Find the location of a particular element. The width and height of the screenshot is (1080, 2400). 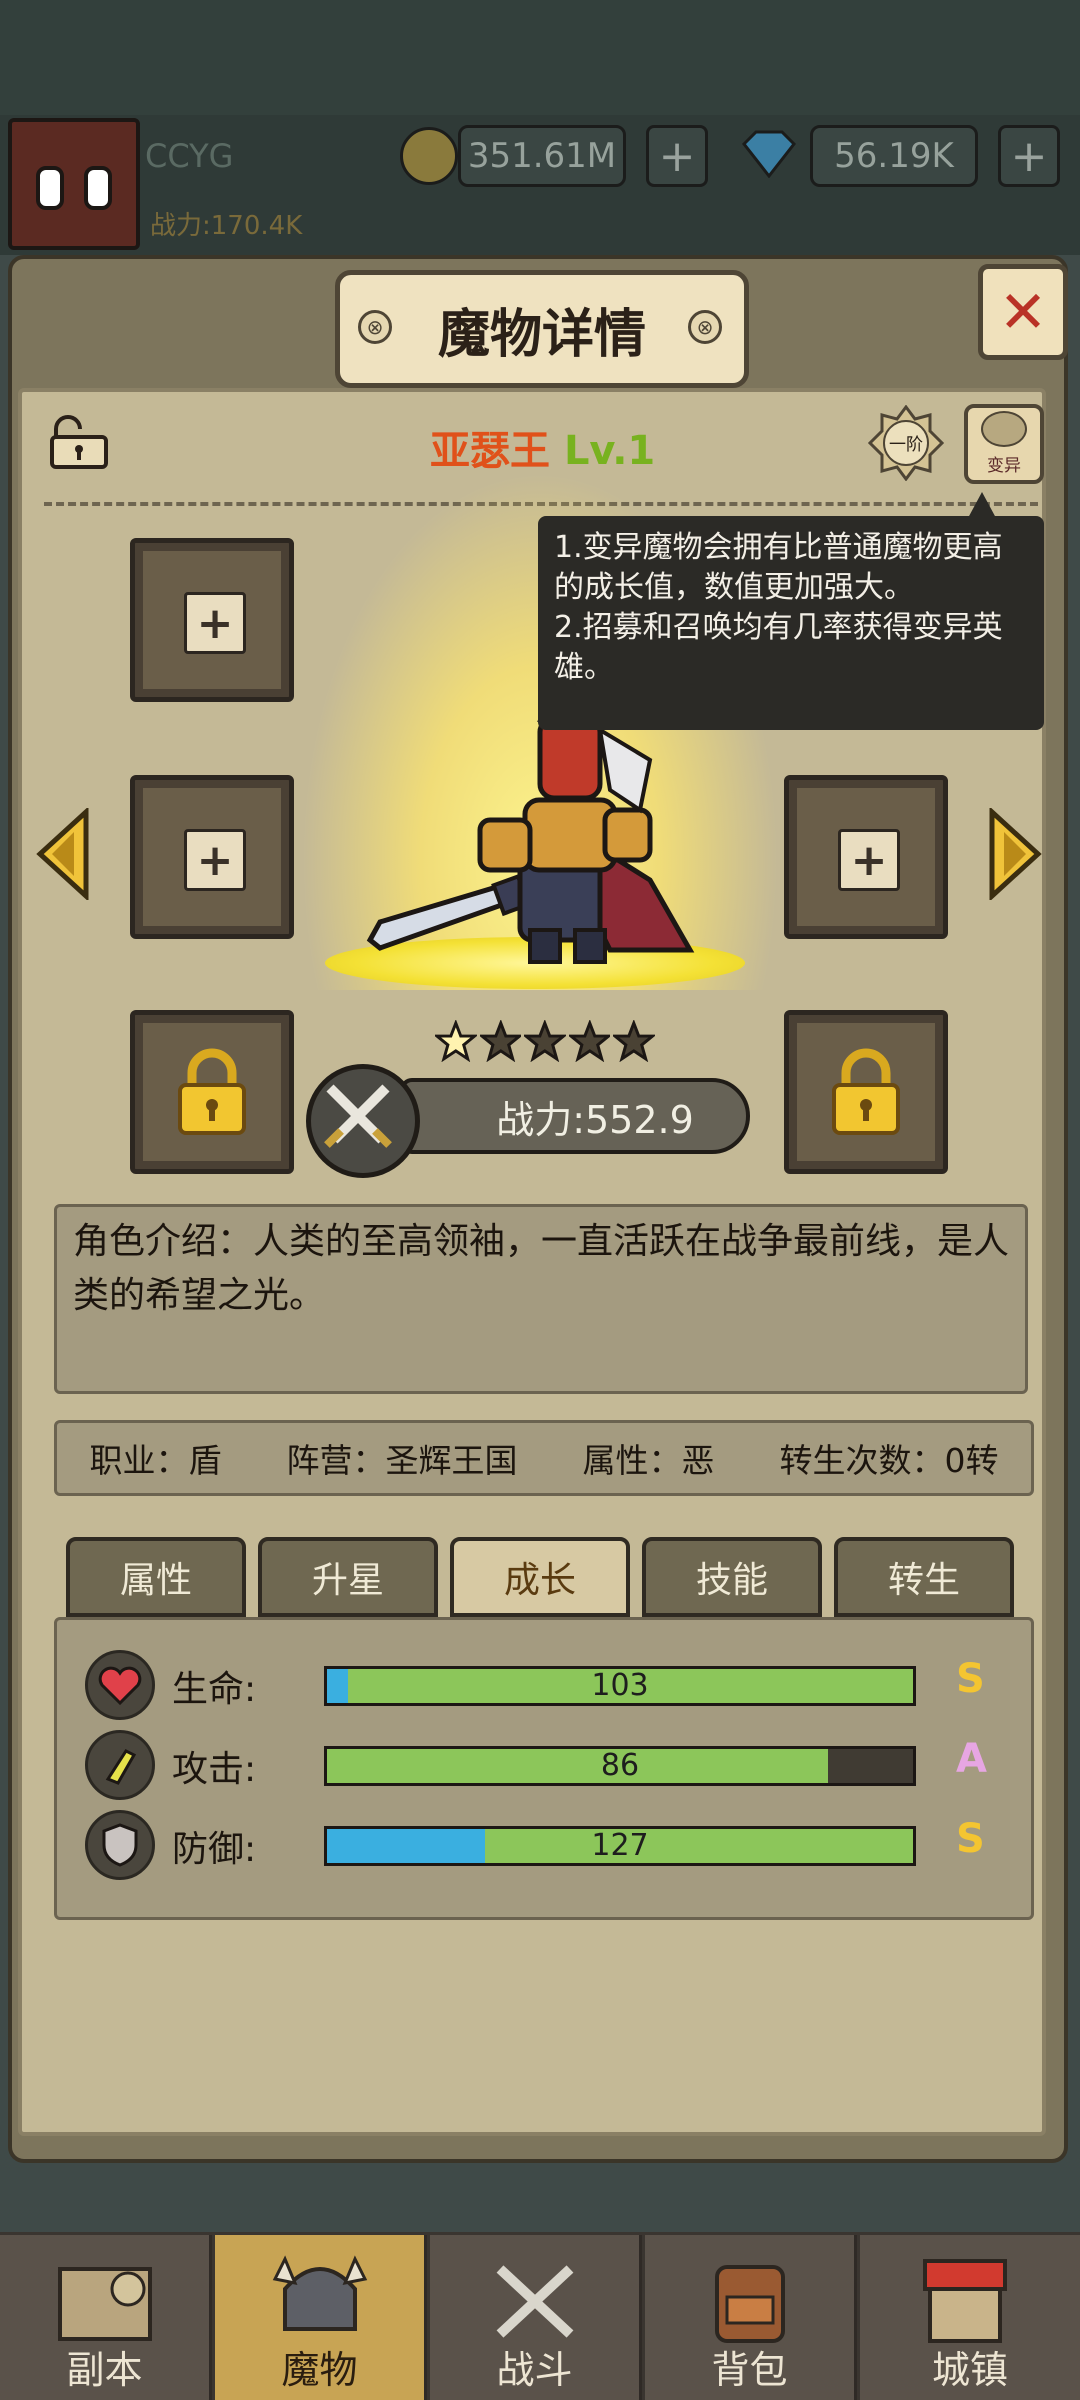

job-info: 职业：盾 is located at coordinates (155, 1460).